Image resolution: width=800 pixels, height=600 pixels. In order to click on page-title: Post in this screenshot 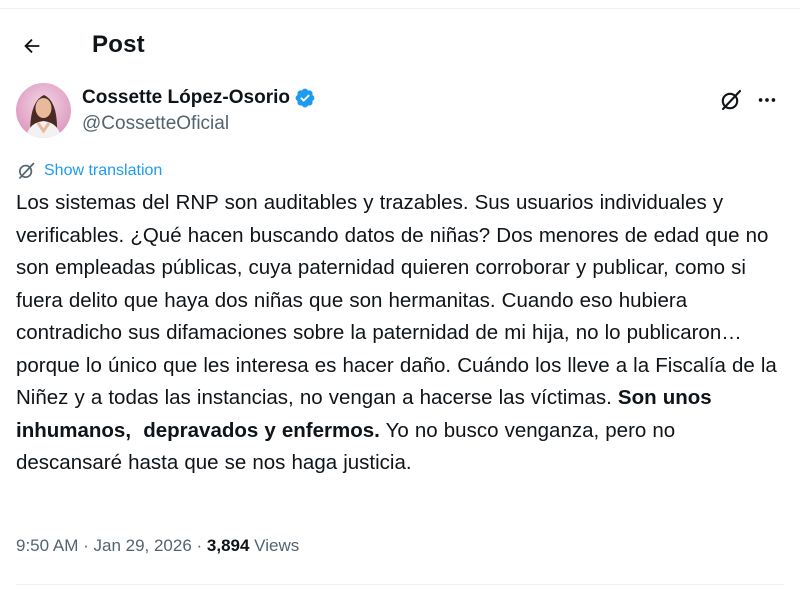, I will do `click(118, 44)`.